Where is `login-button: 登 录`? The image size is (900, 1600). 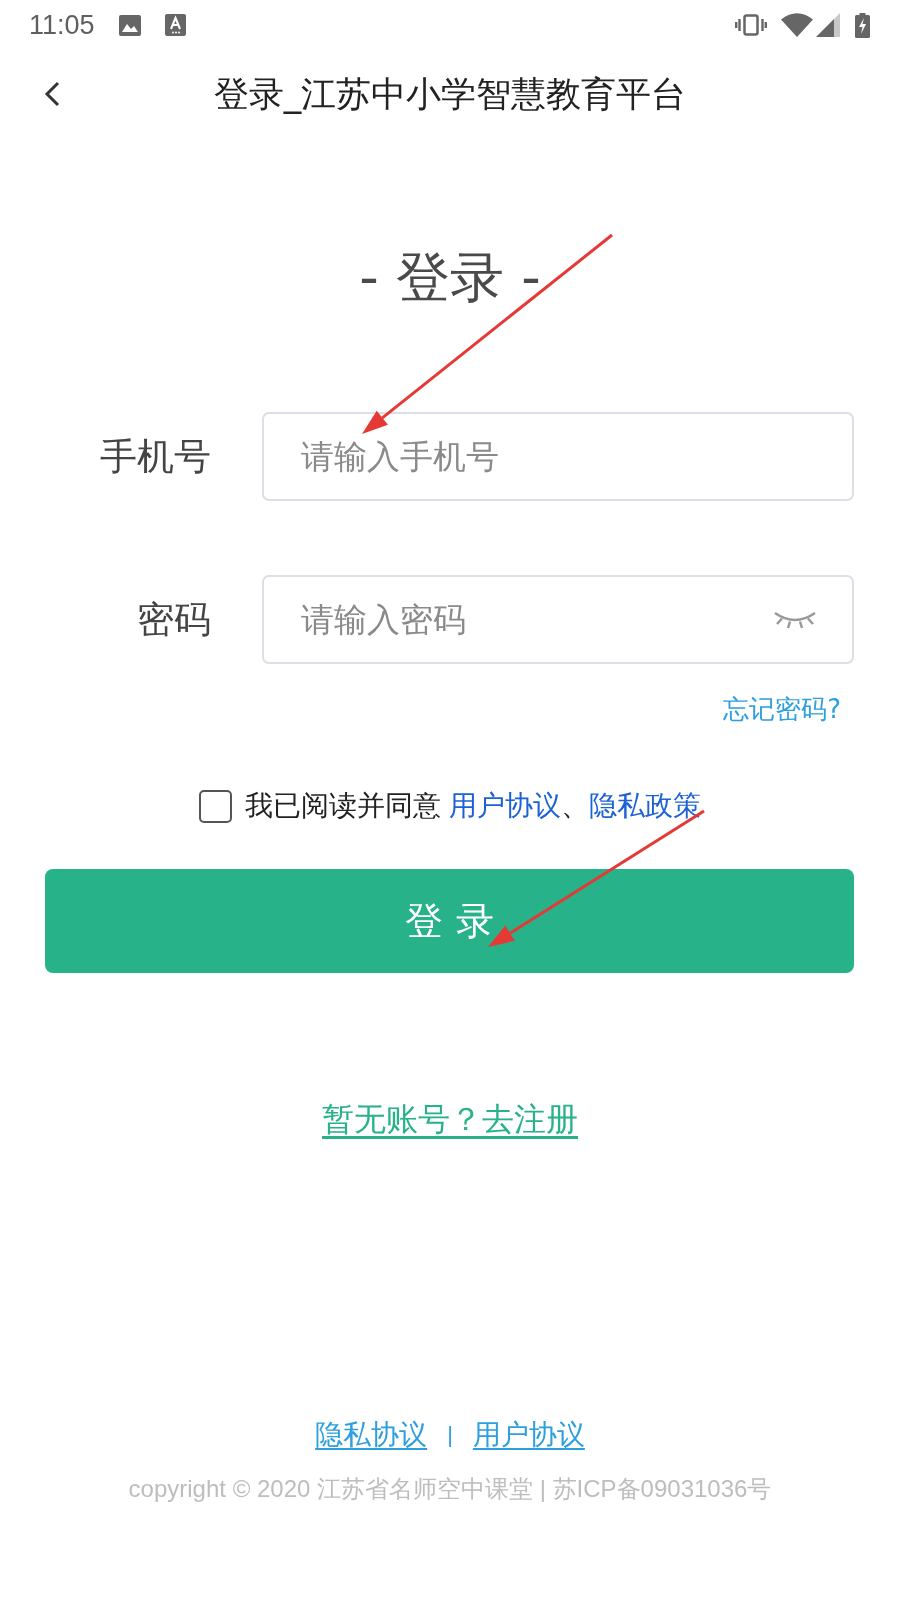 login-button: 登 录 is located at coordinates (449, 921).